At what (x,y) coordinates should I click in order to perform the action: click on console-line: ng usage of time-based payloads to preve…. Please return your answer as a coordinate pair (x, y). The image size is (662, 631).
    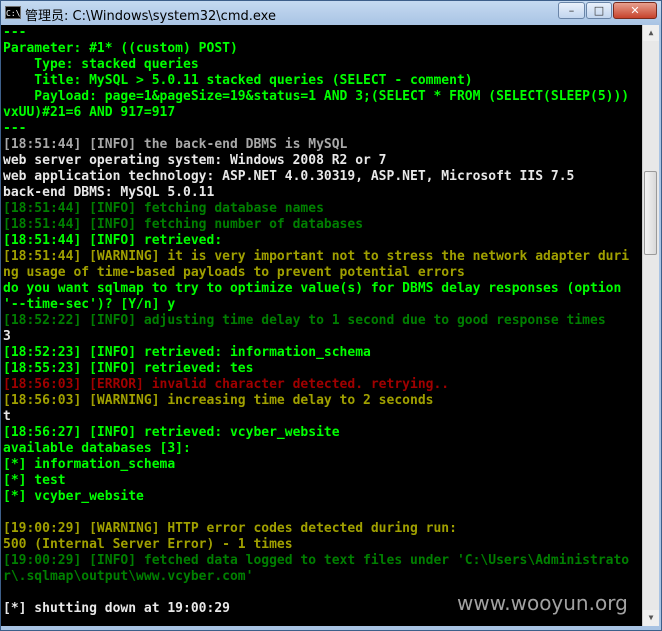
    Looking at the image, I should click on (234, 272).